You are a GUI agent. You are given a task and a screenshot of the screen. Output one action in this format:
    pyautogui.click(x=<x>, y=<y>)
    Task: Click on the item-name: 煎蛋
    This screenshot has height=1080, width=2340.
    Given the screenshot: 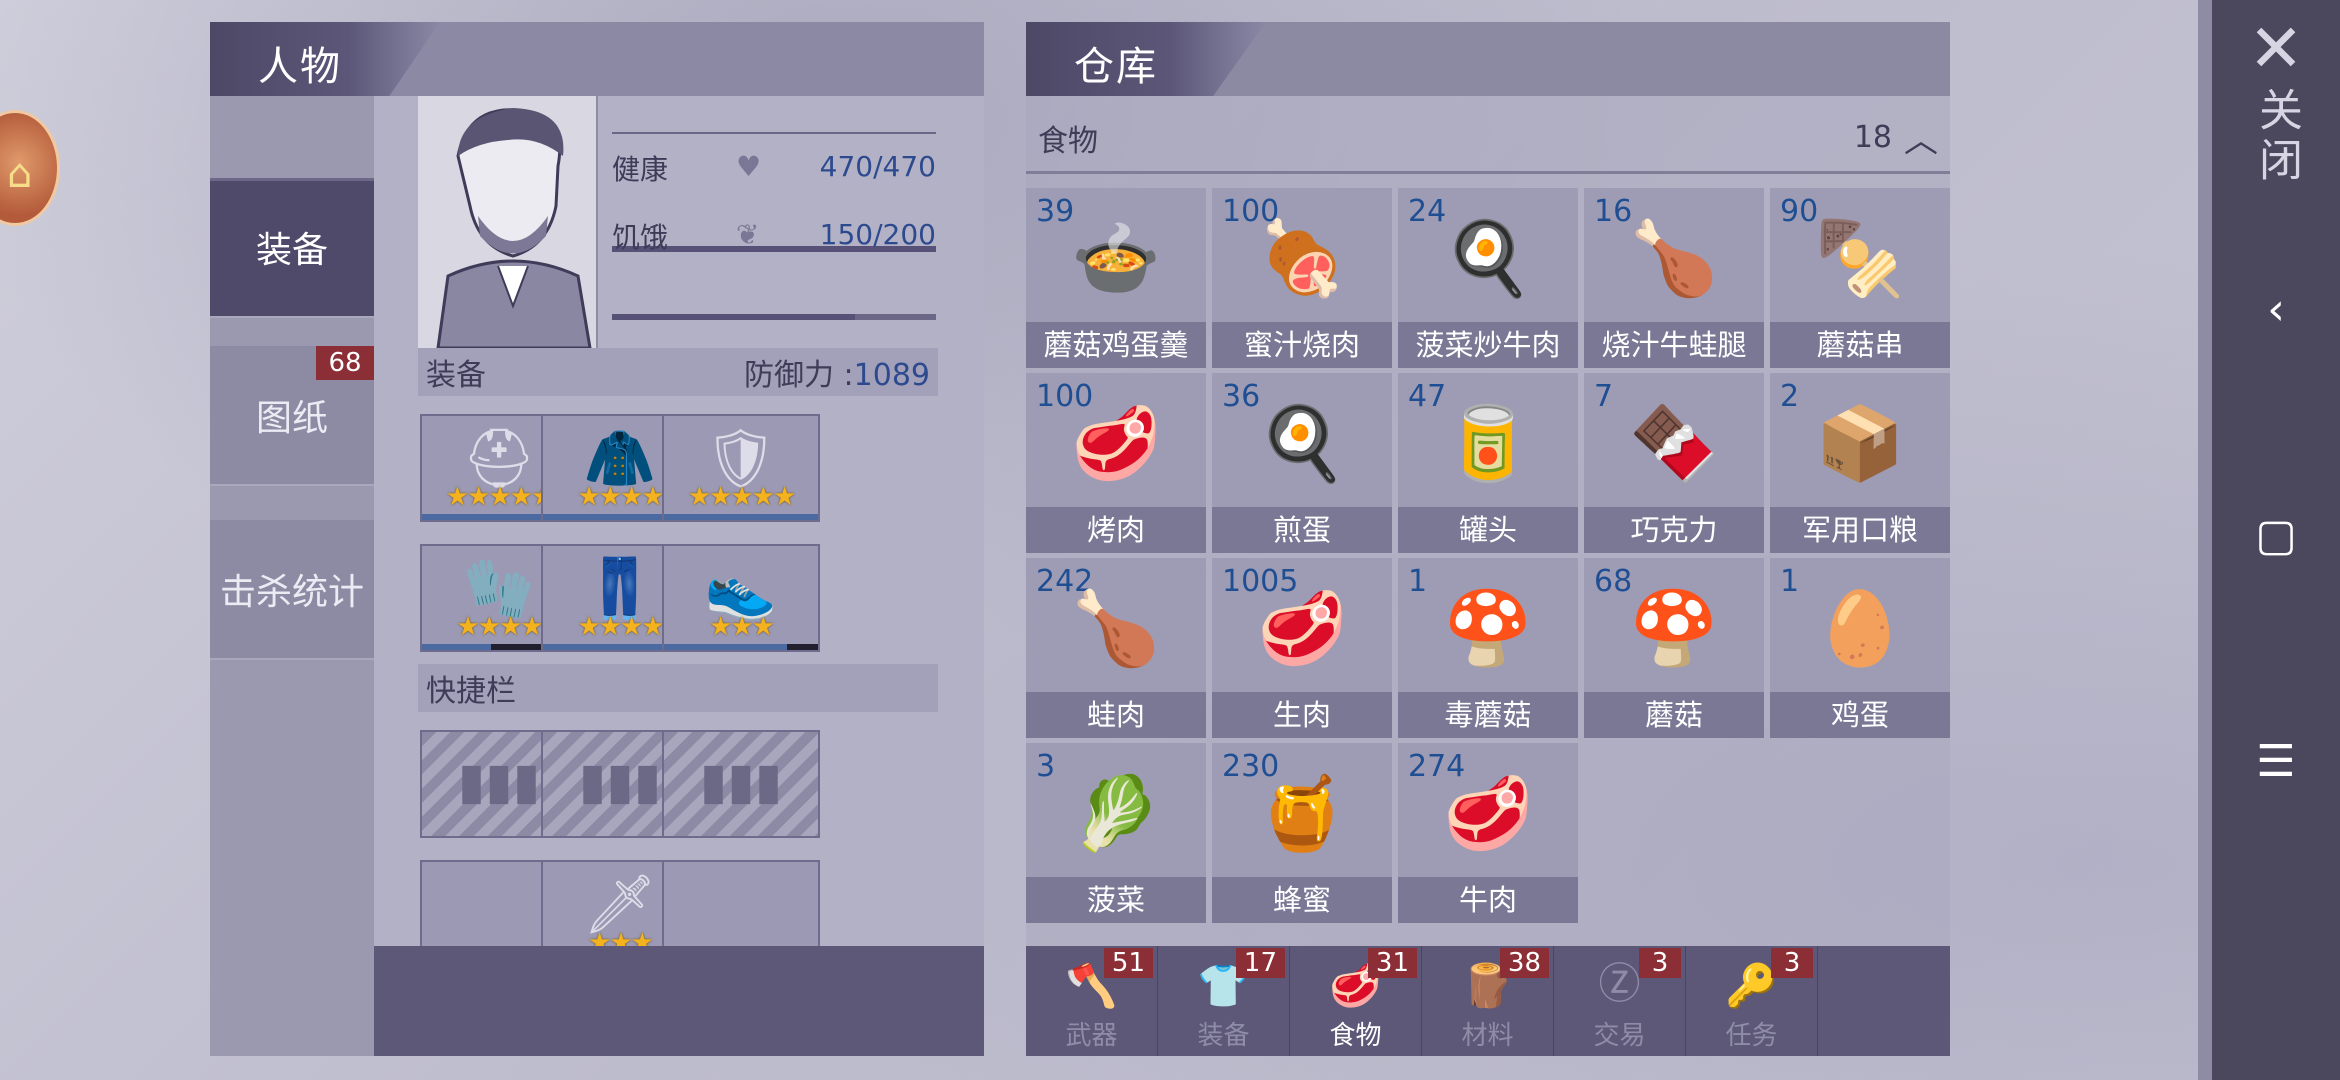 What is the action you would take?
    pyautogui.click(x=1302, y=530)
    